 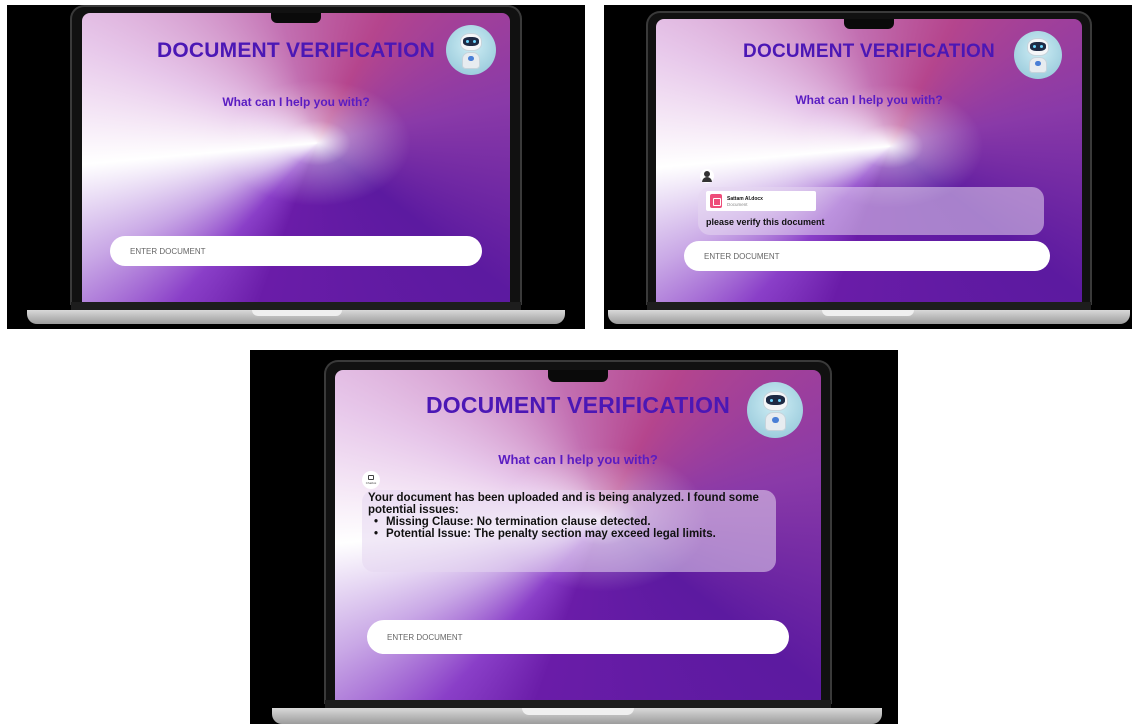 I want to click on chatbot-avatar-icon: Chatbot, so click(x=371, y=480).